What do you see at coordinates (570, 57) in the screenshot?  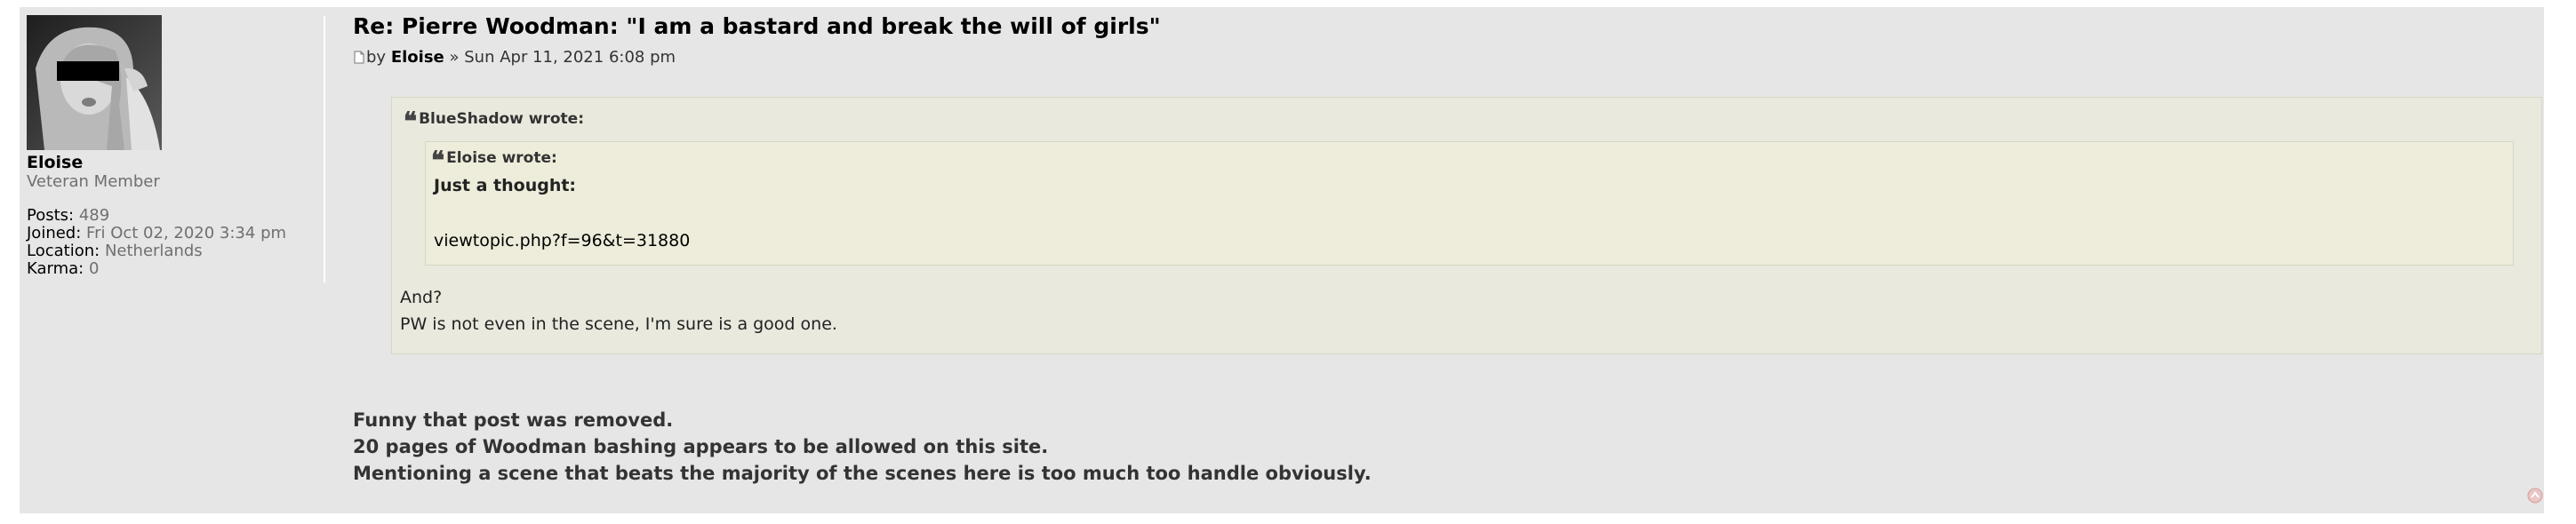 I see `post-date: Sun Apr 11, 2021 6:08 pm` at bounding box center [570, 57].